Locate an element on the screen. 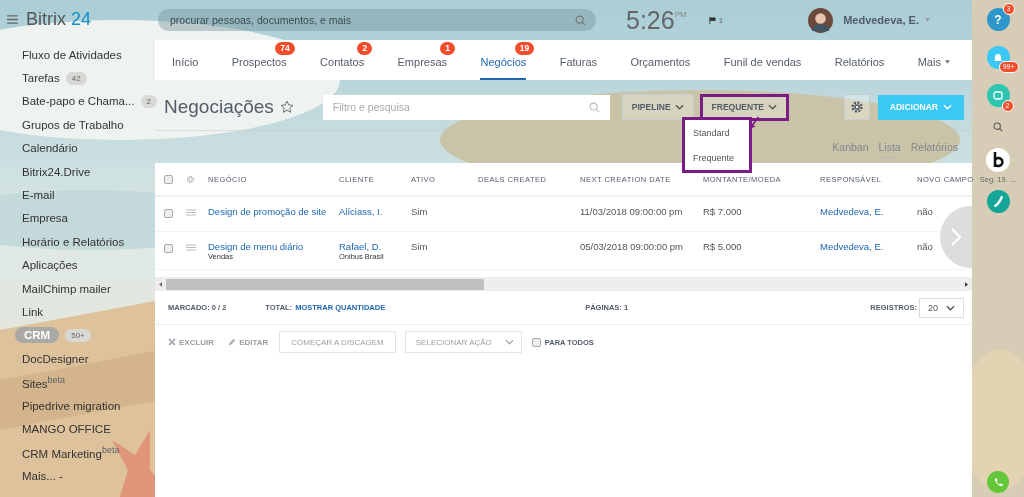 The height and width of the screenshot is (497, 1024). gear-icon is located at coordinates (856, 107).